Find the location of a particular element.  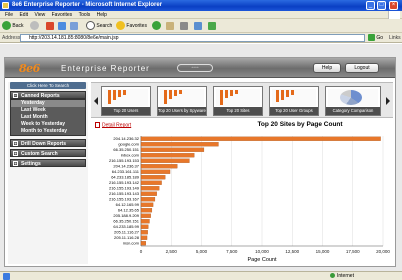

links-button: Links is located at coordinates (395, 38).